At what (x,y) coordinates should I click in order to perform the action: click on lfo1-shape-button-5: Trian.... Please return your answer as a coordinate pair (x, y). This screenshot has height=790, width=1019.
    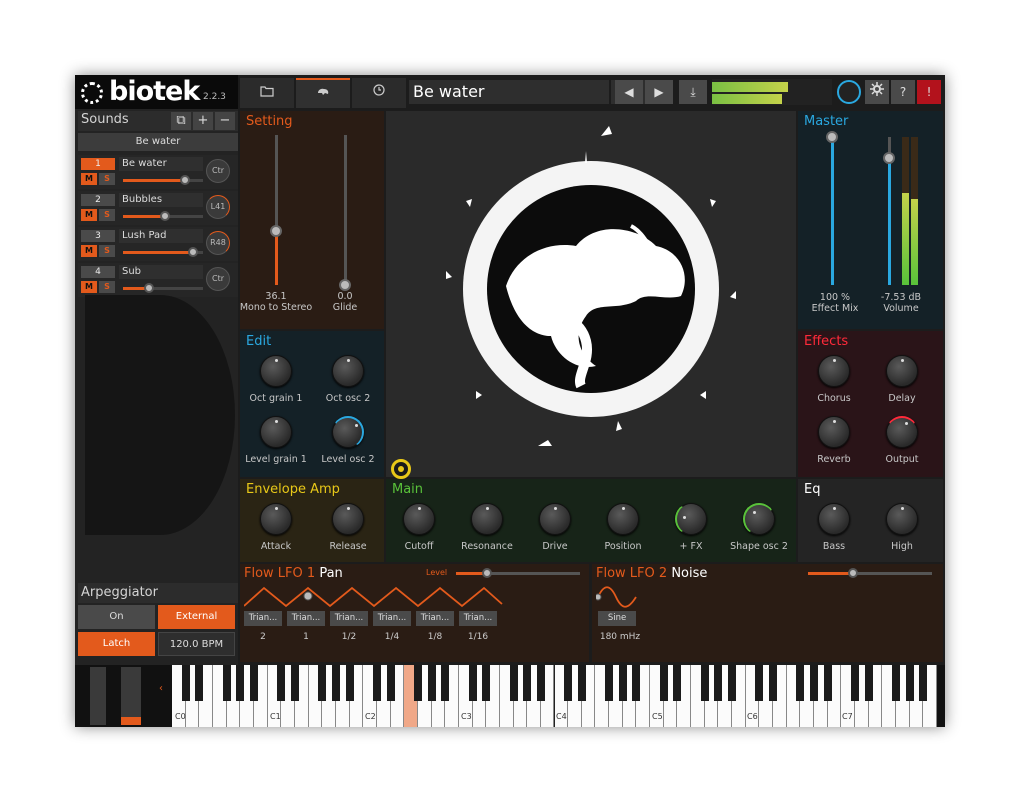
    Looking at the image, I should click on (435, 618).